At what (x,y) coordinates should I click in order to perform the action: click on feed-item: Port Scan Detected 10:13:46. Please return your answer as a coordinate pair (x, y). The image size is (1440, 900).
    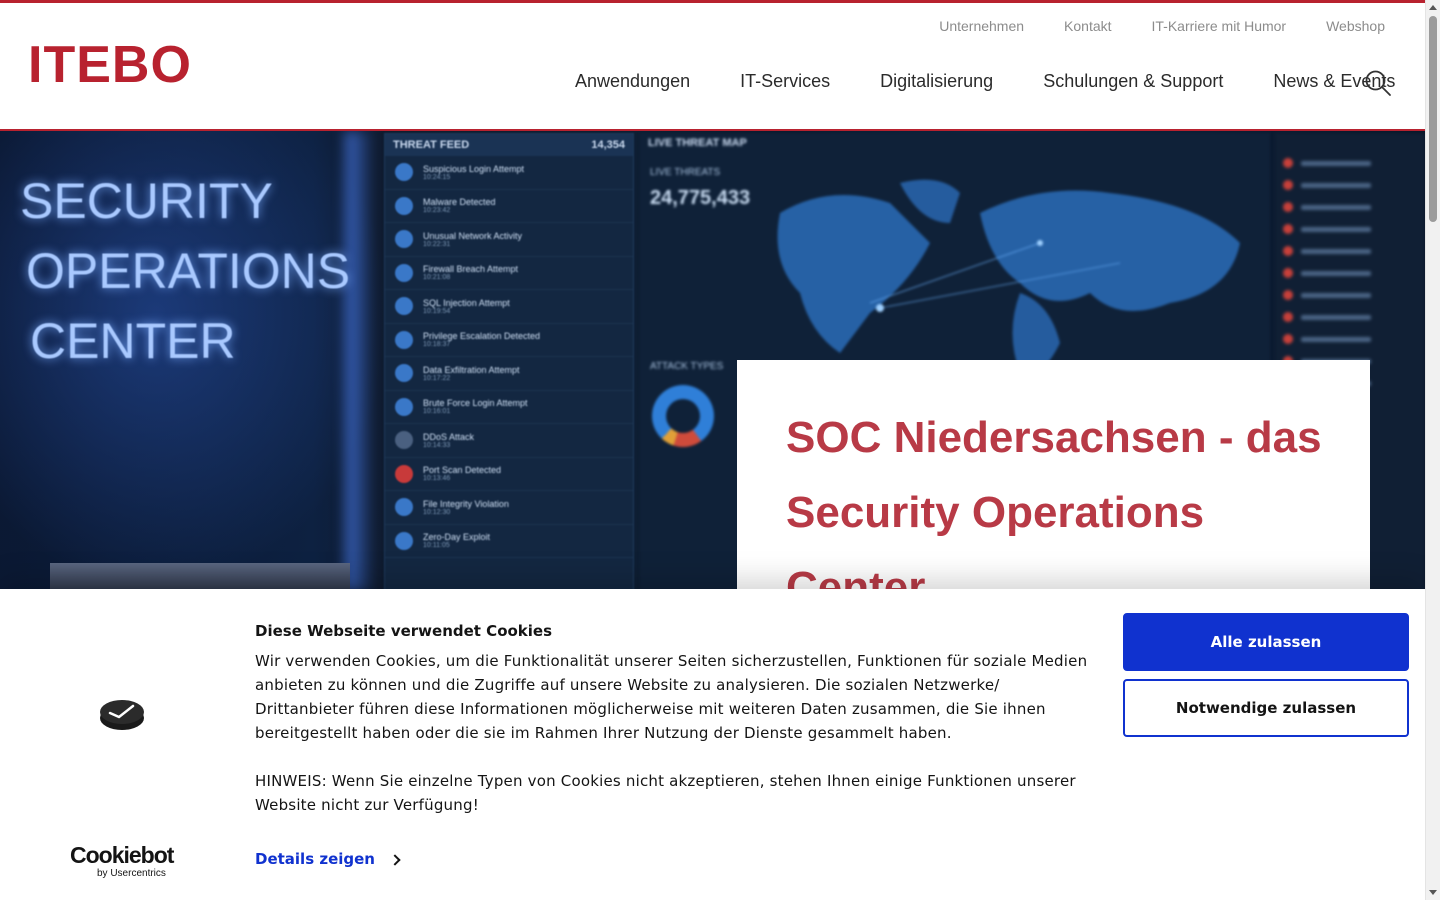
    Looking at the image, I should click on (509, 474).